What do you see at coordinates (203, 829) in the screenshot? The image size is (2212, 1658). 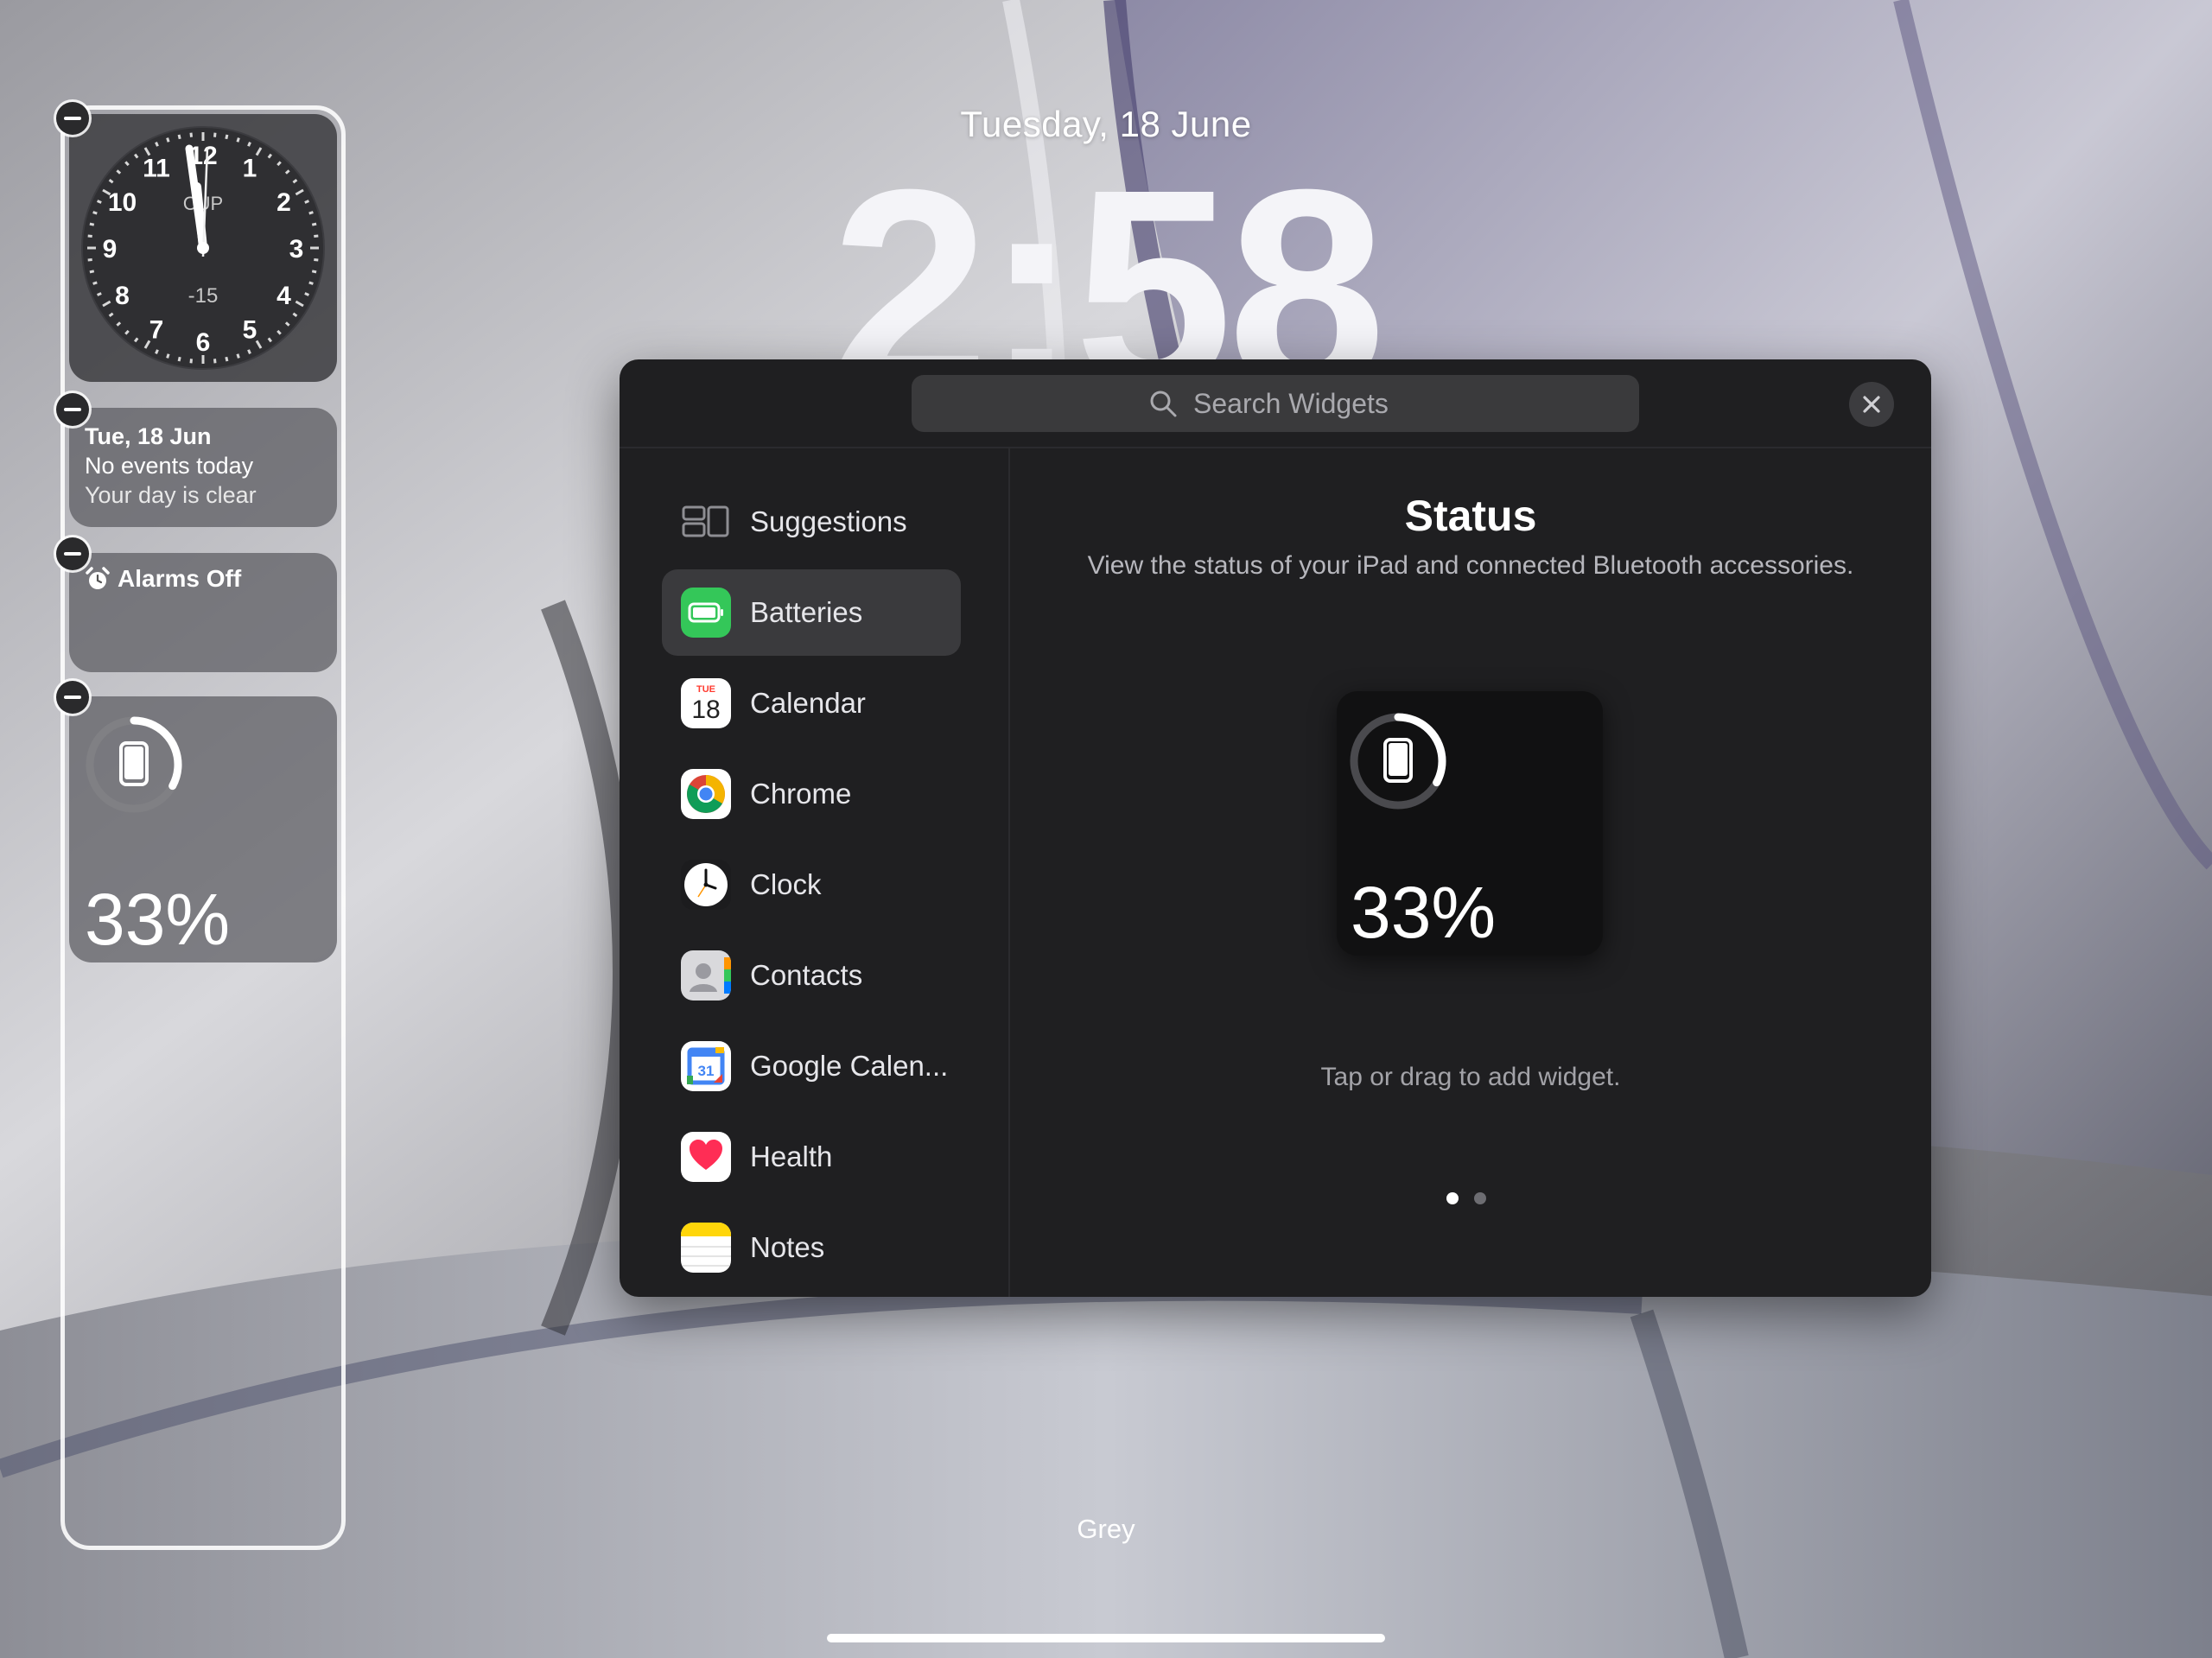 I see `battery-widget: 33%` at bounding box center [203, 829].